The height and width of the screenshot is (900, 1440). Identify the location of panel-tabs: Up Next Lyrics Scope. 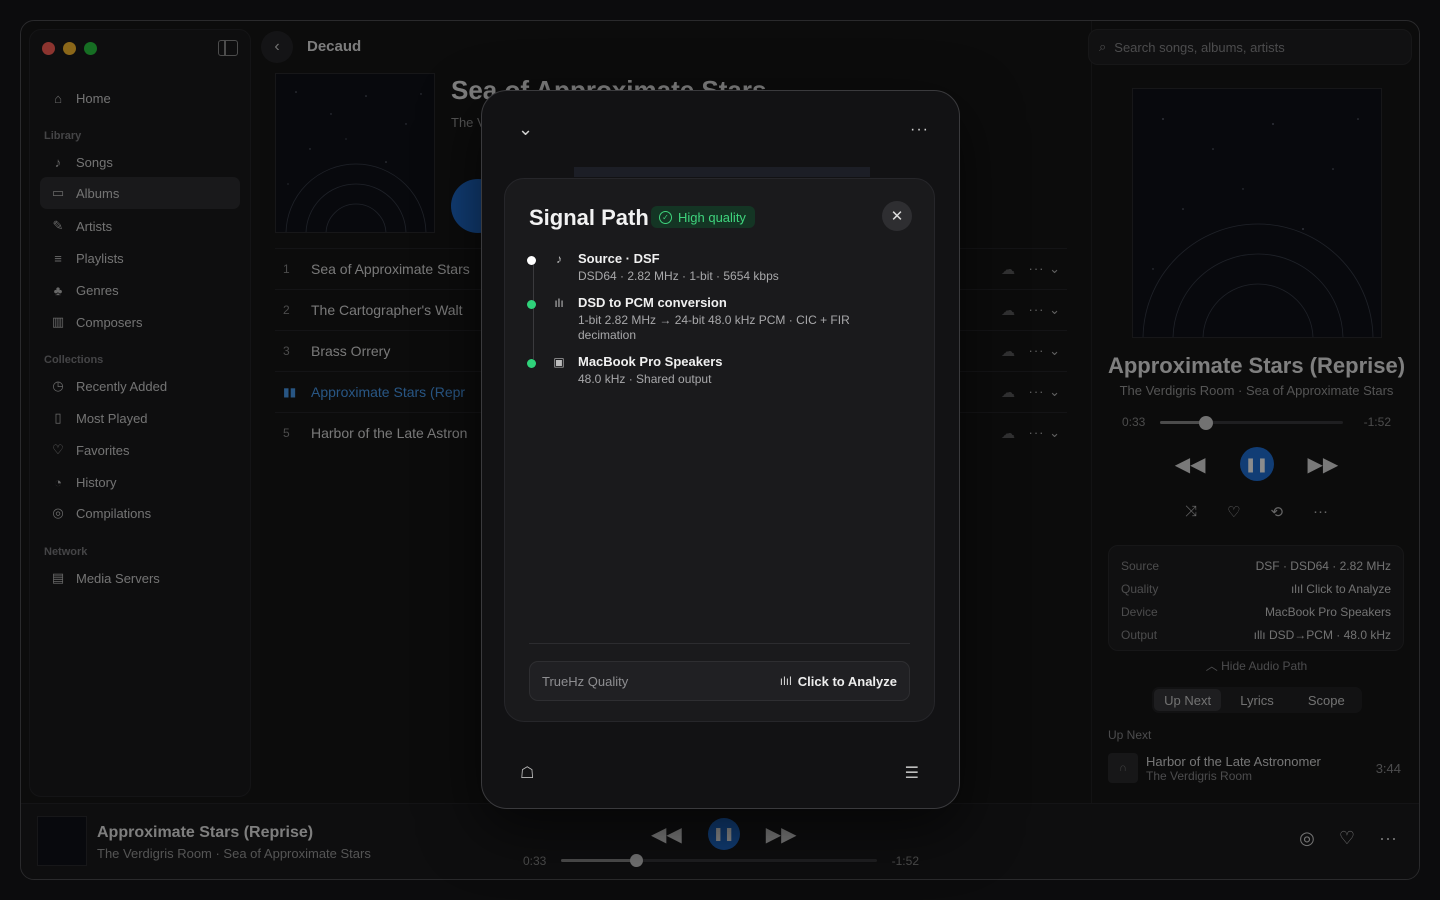
(1257, 700).